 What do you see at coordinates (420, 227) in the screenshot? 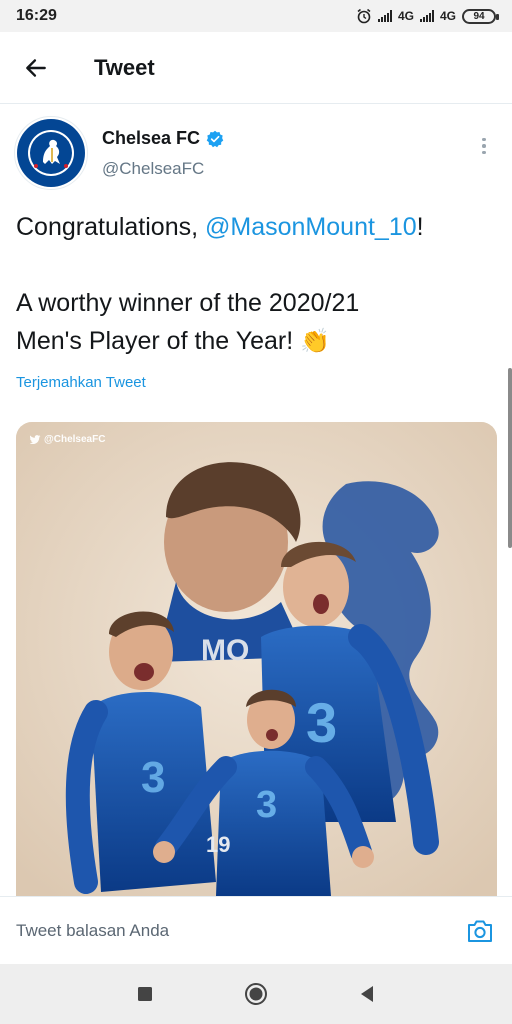
I see `tweet-text-suffix: !` at bounding box center [420, 227].